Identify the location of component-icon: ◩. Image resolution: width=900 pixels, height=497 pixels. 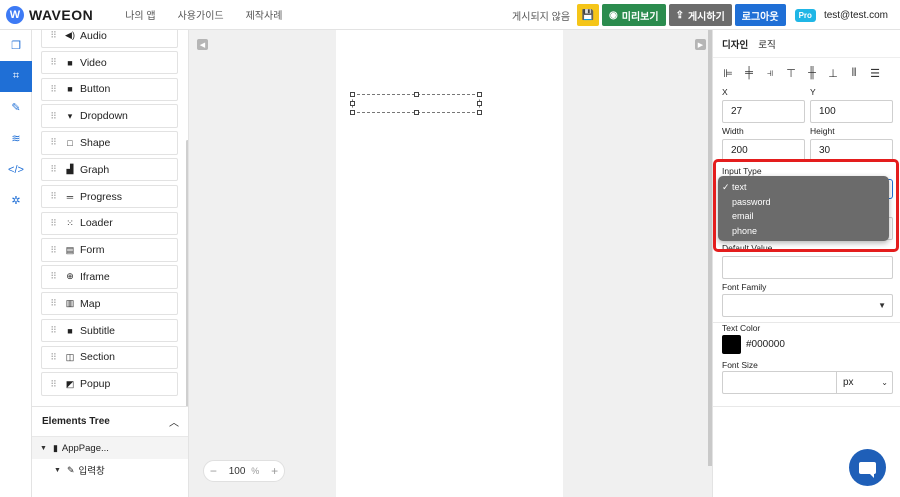
(70, 383).